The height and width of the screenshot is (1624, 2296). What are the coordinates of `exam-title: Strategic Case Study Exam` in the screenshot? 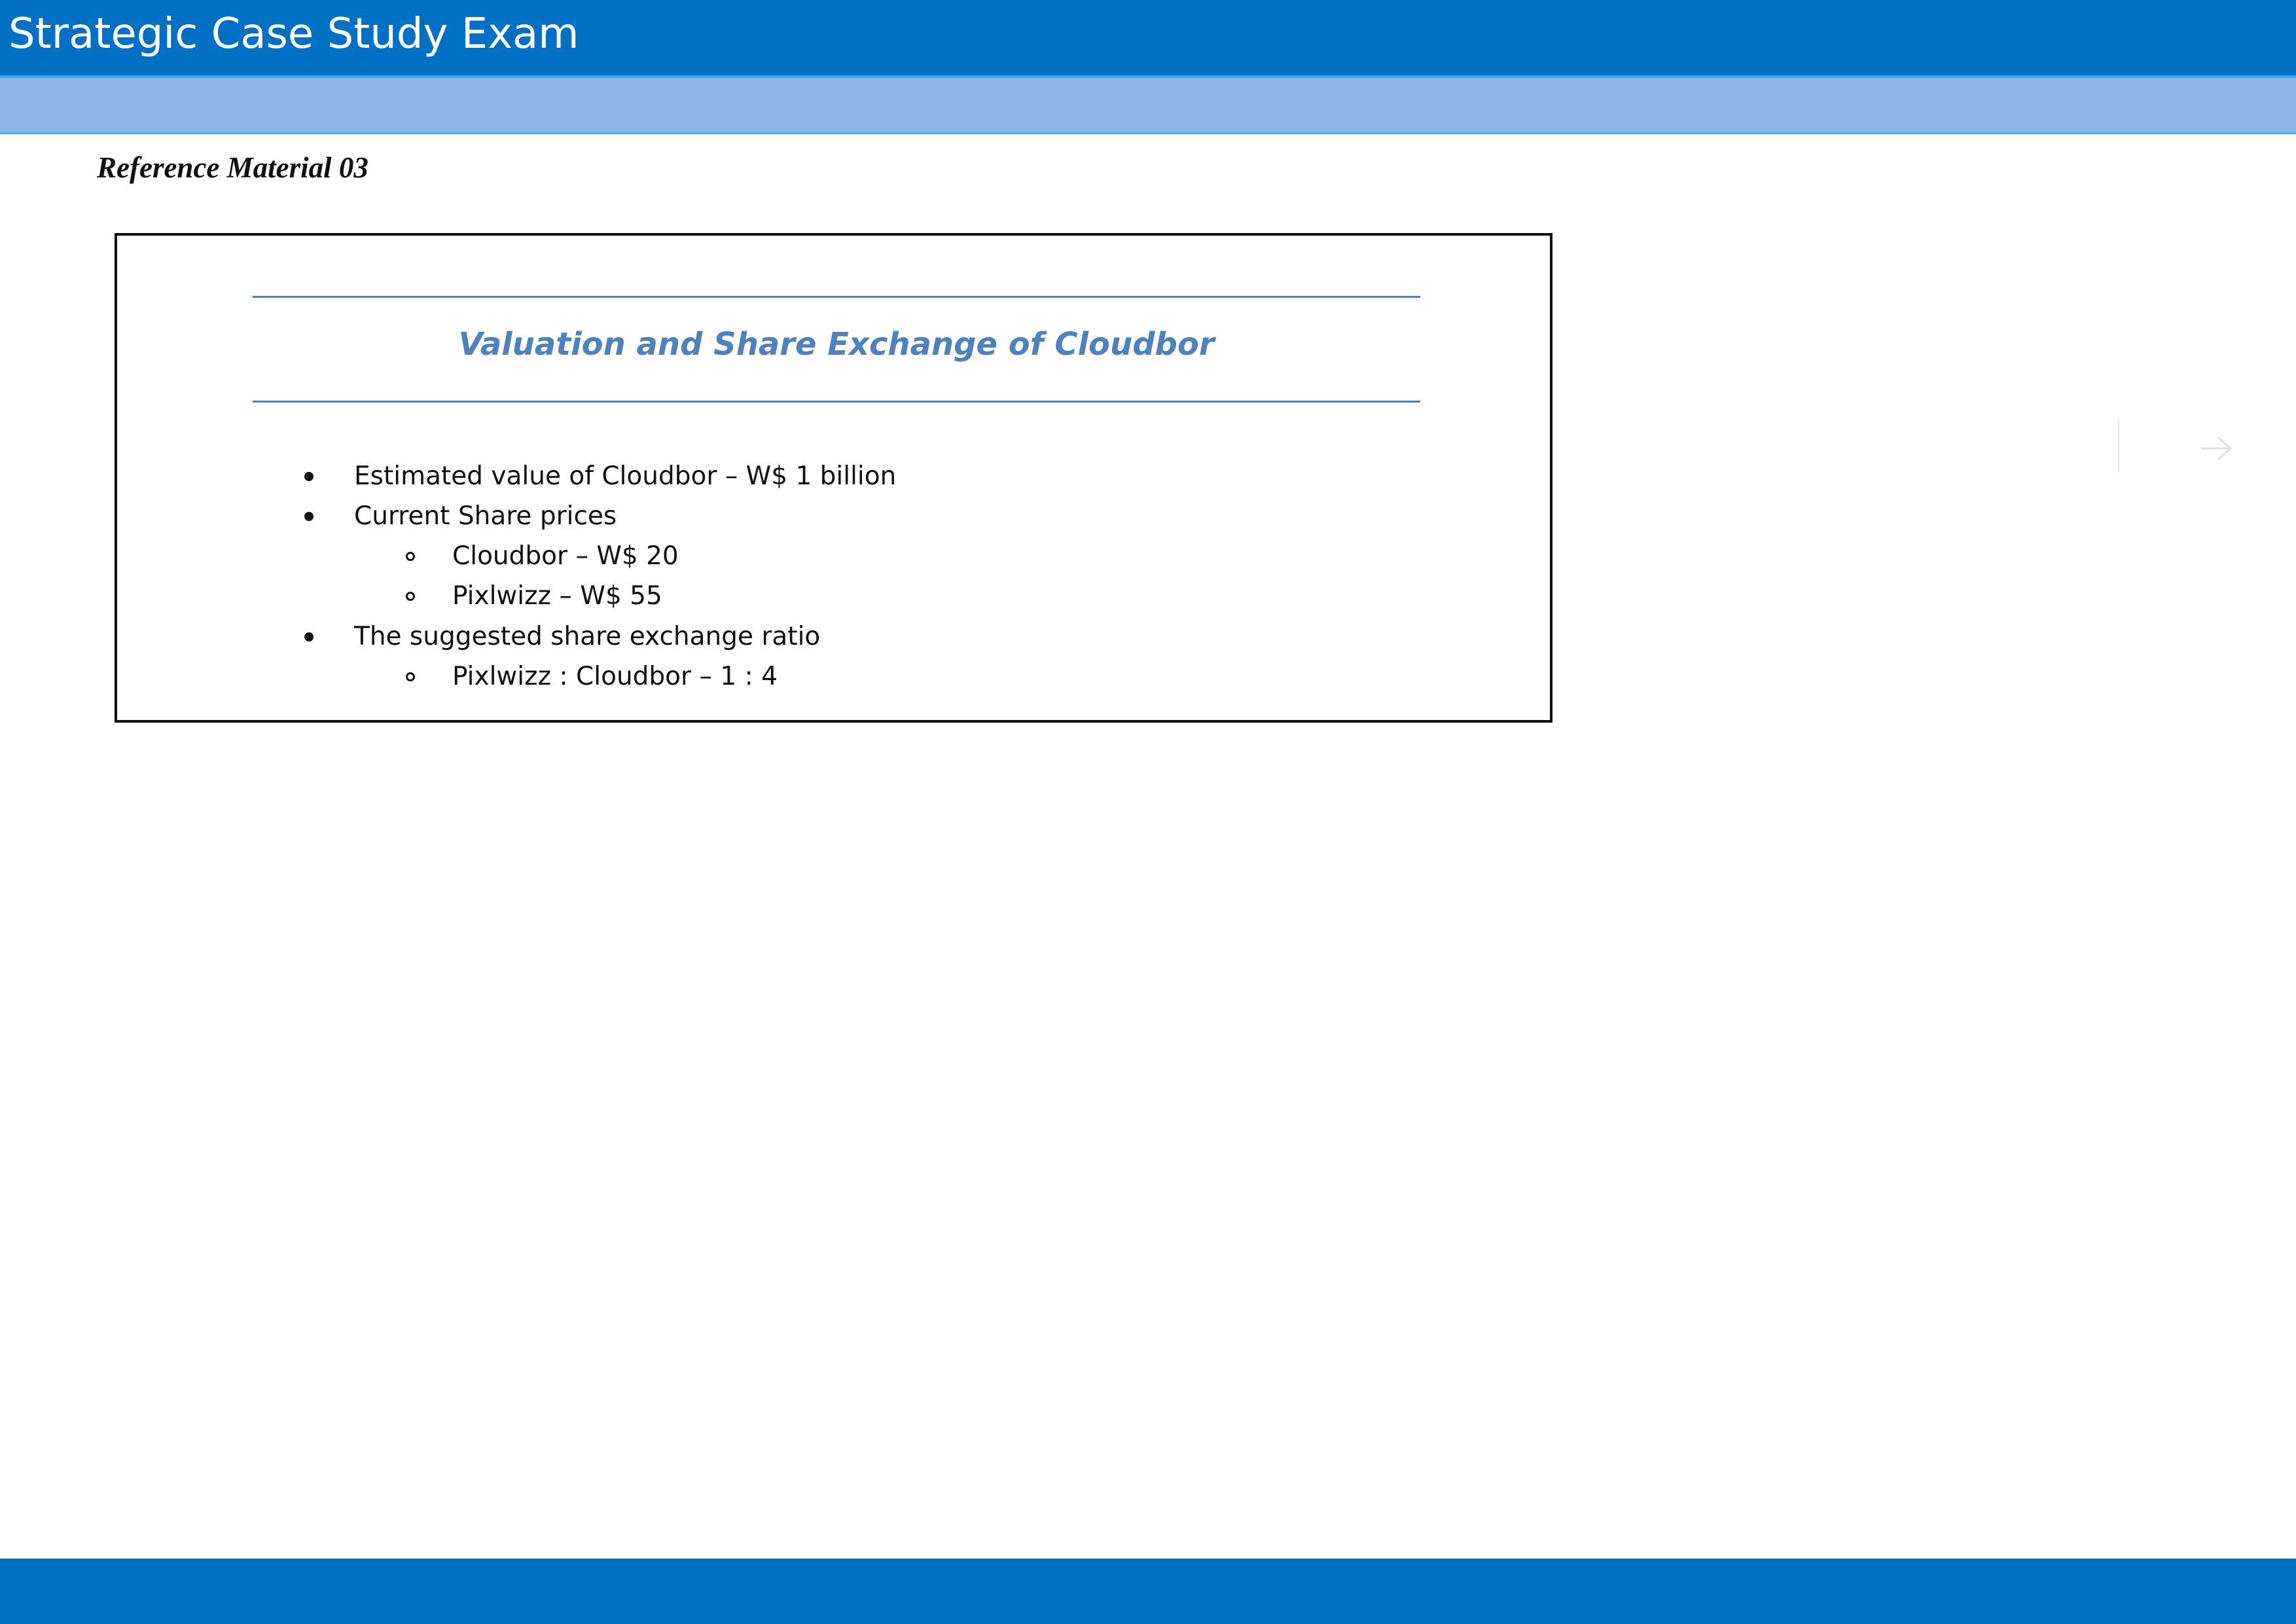 It's located at (294, 34).